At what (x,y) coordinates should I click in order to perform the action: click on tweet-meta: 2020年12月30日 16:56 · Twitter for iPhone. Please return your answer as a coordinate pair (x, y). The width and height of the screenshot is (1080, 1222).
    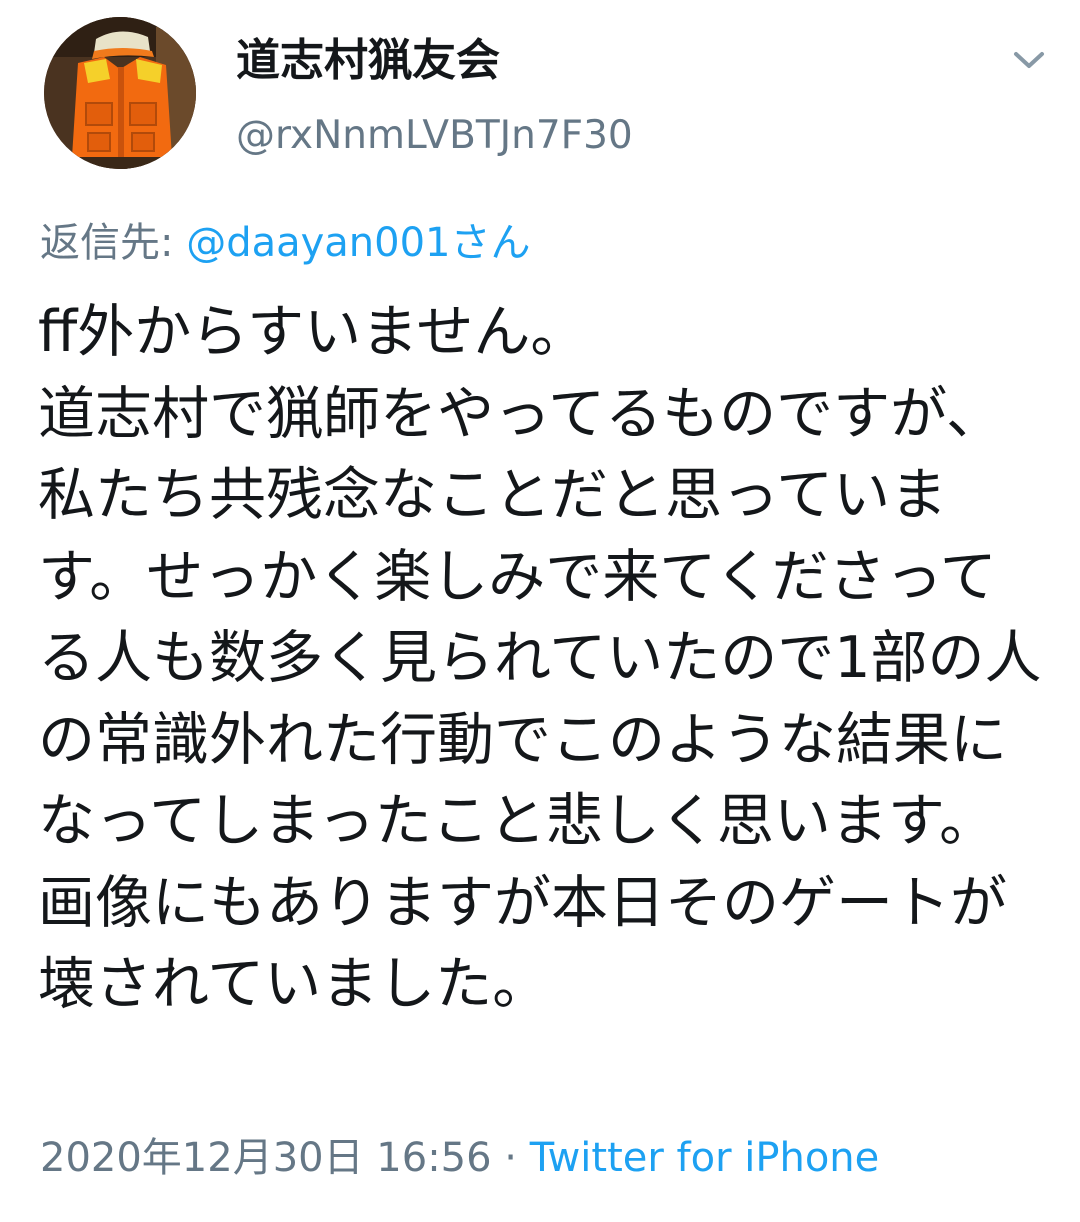
    Looking at the image, I should click on (459, 1158).